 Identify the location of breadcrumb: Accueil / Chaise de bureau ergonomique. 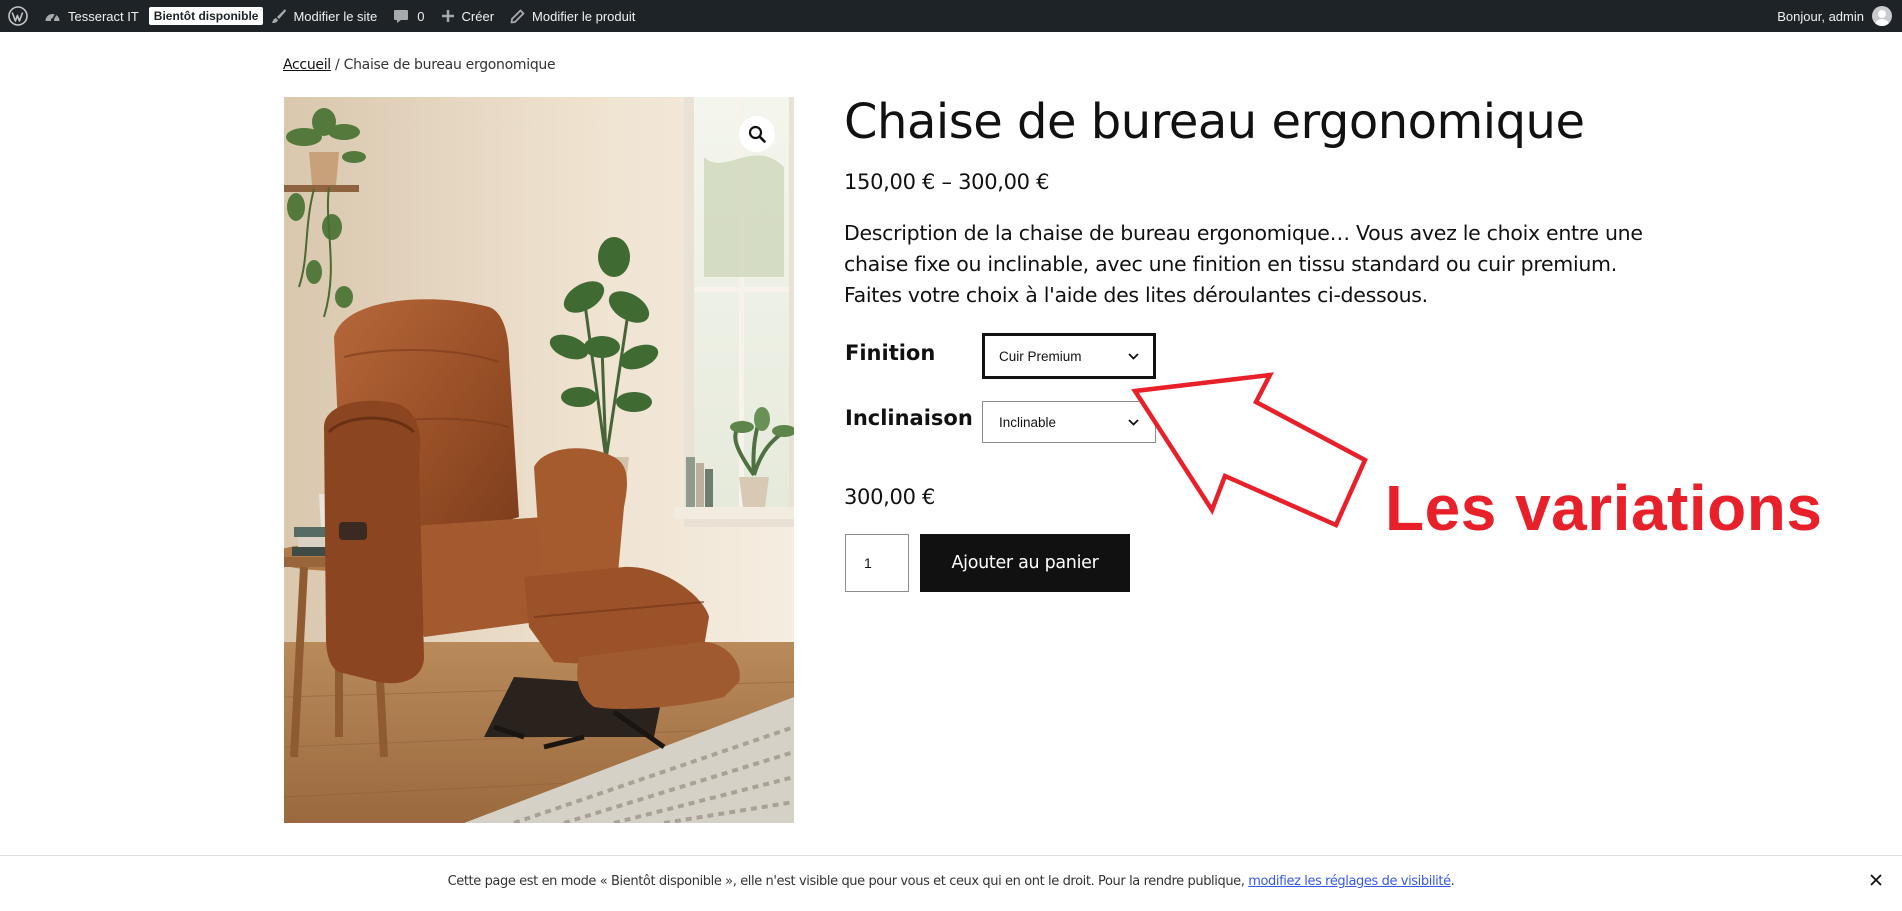
(419, 65).